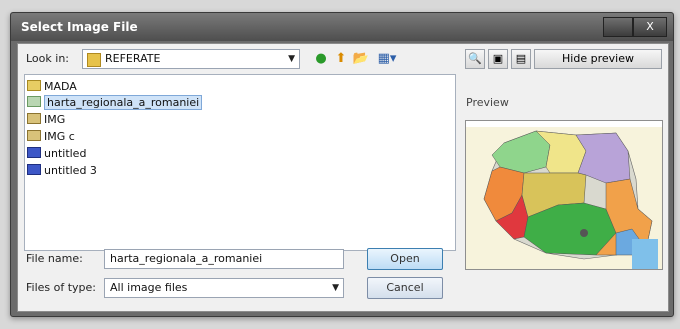 This screenshot has width=680, height=329. Describe the element at coordinates (487, 102) in the screenshot. I see `preview-caption: Preview` at that location.